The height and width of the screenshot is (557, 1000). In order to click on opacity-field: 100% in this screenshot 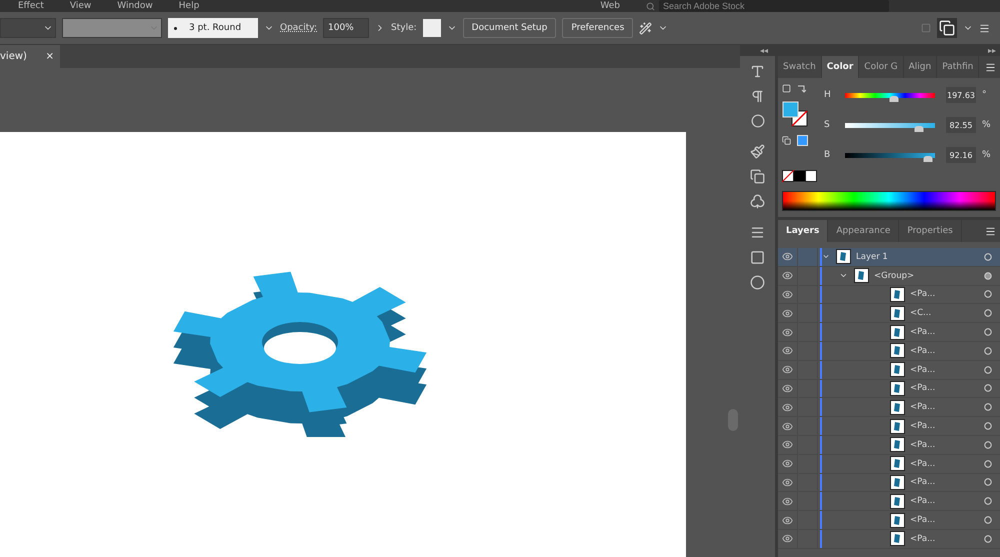, I will do `click(346, 28)`.